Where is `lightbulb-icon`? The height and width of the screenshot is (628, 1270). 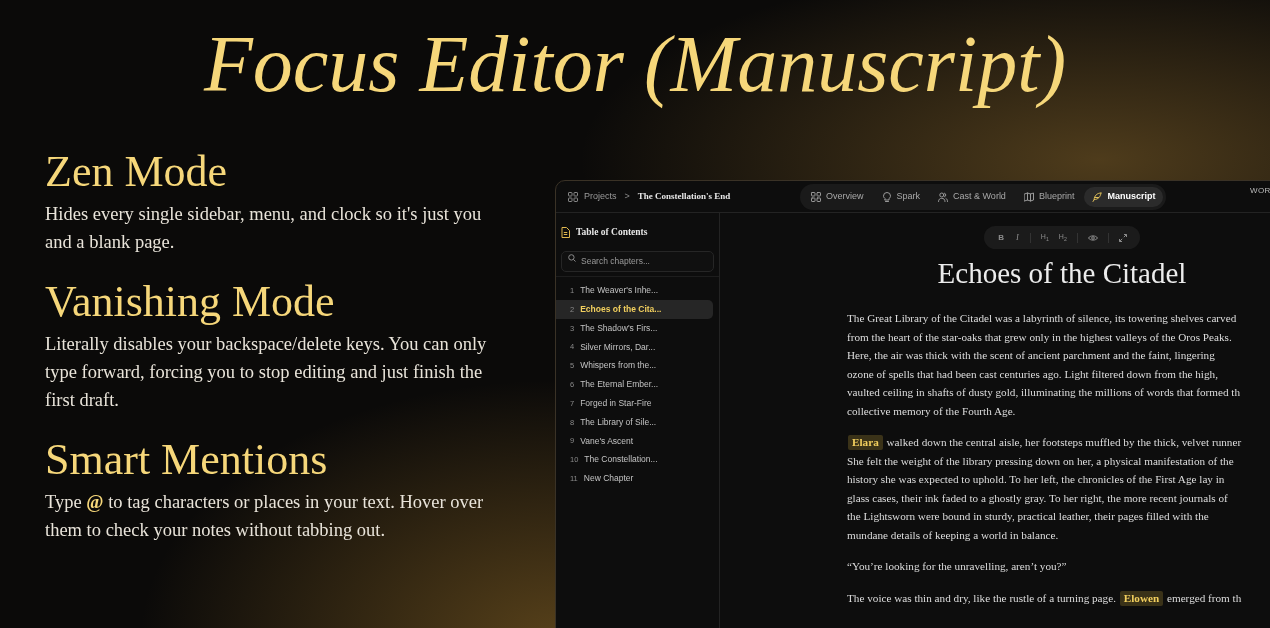
lightbulb-icon is located at coordinates (886, 197).